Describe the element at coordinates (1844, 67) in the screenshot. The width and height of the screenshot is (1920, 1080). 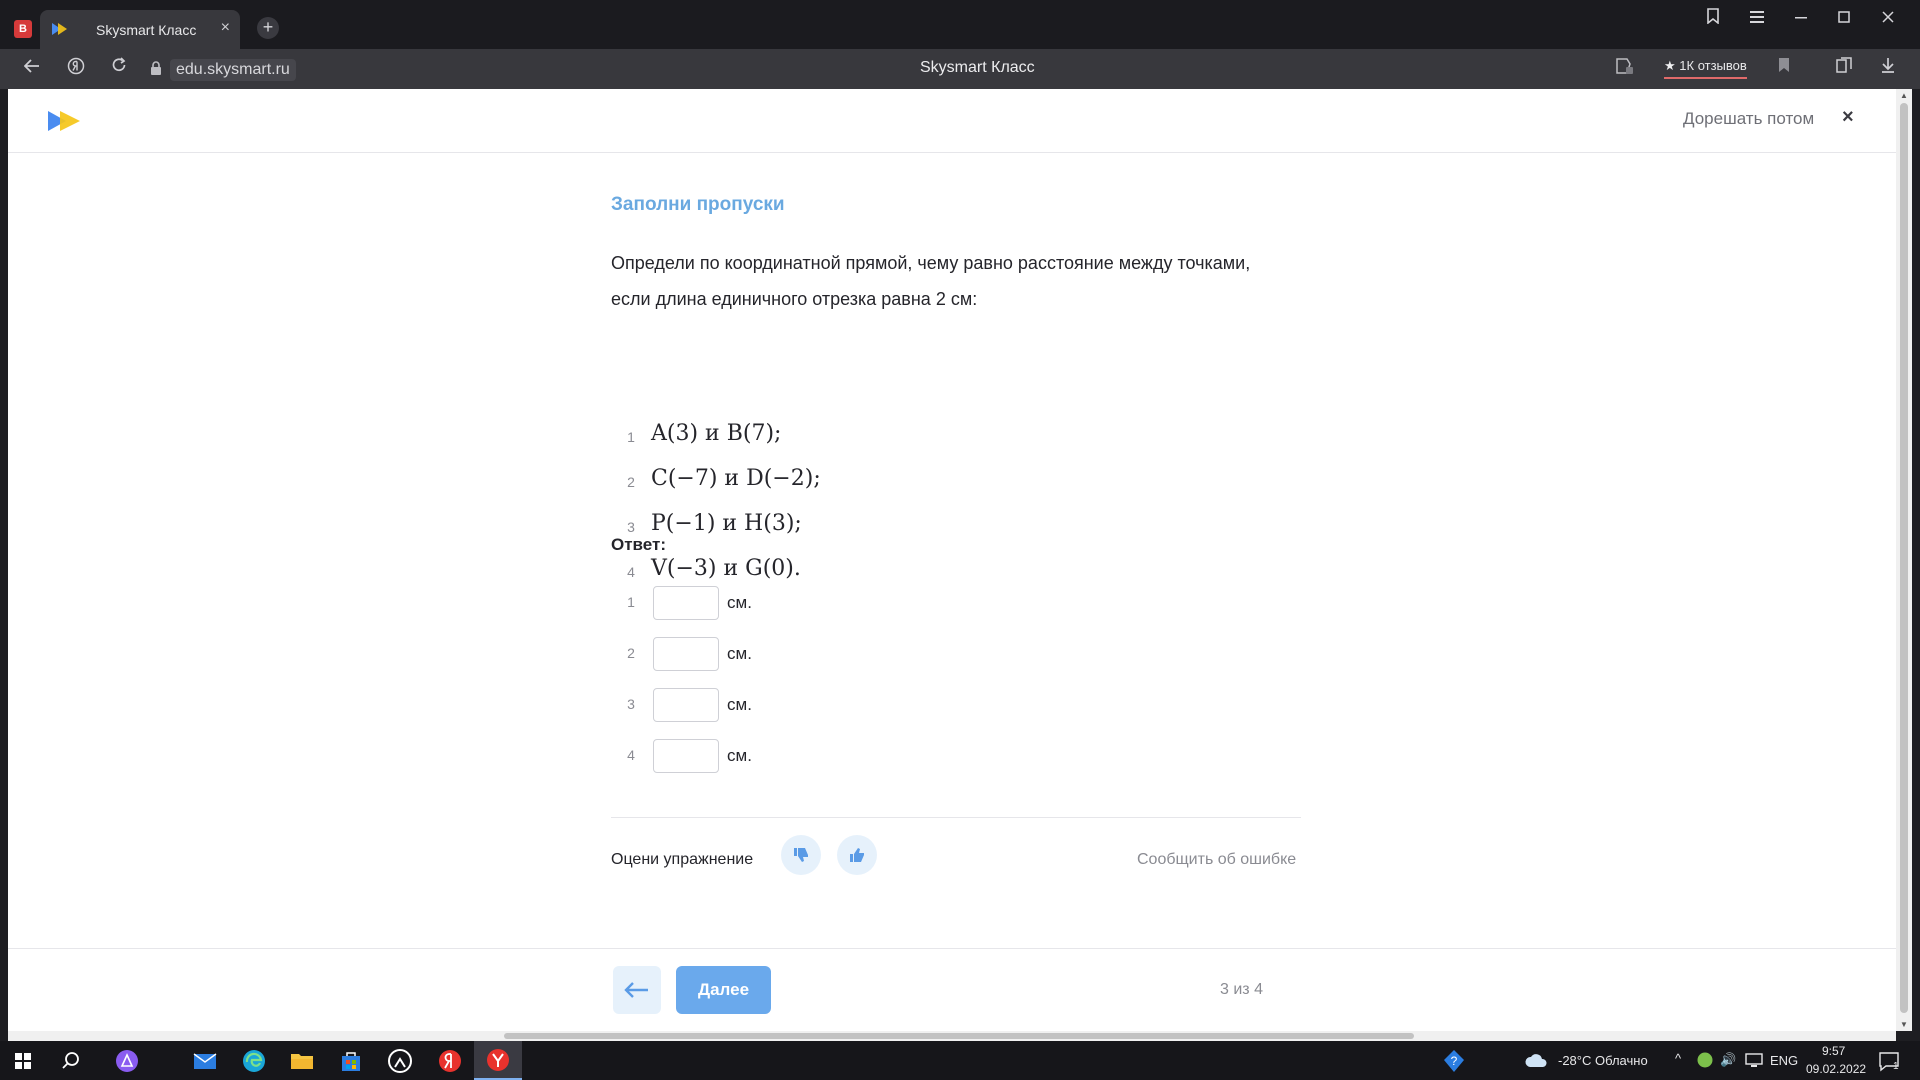
I see `collections-icon` at that location.